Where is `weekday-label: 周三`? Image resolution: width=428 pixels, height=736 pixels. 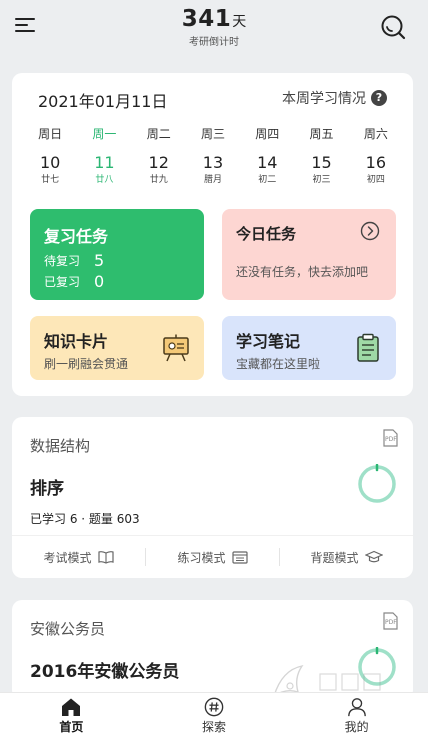 weekday-label: 周三 is located at coordinates (212, 134).